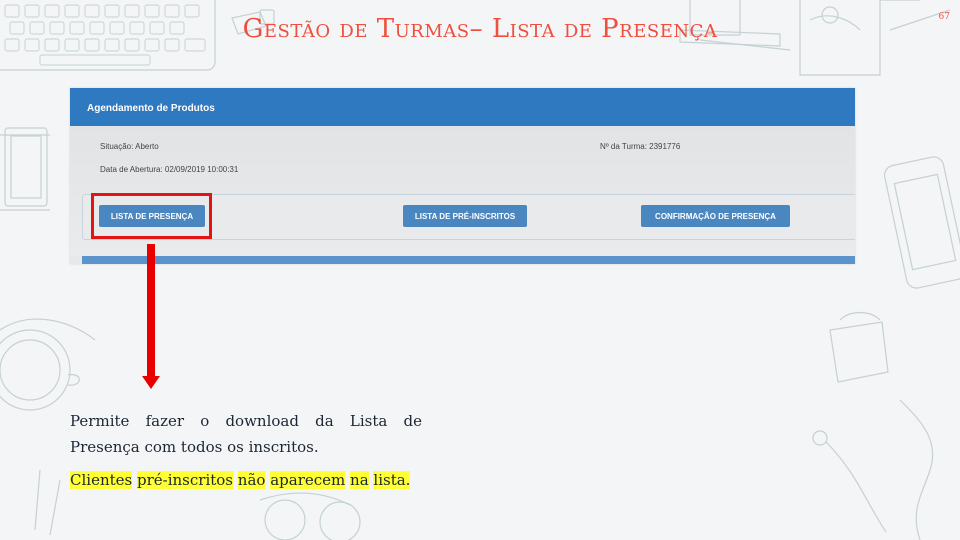 The image size is (960, 540). What do you see at coordinates (101, 480) in the screenshot?
I see `note-word: Clientes` at bounding box center [101, 480].